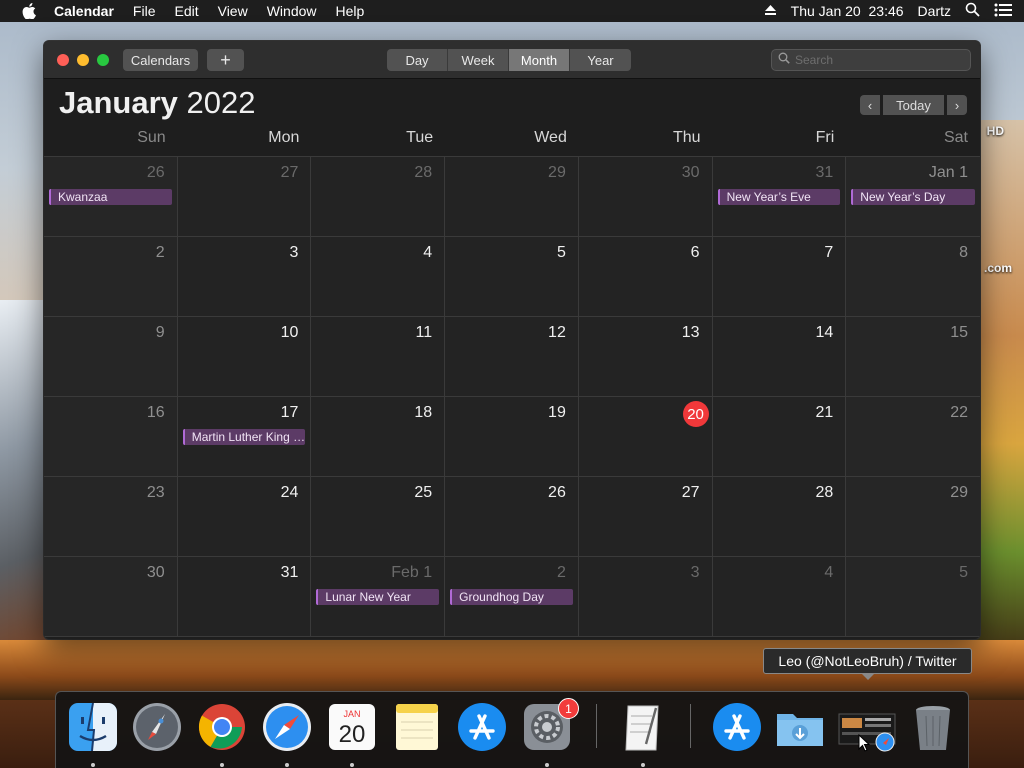 The height and width of the screenshot is (768, 1024). Describe the element at coordinates (934, 11) in the screenshot. I see `menu-user: Dartz` at that location.